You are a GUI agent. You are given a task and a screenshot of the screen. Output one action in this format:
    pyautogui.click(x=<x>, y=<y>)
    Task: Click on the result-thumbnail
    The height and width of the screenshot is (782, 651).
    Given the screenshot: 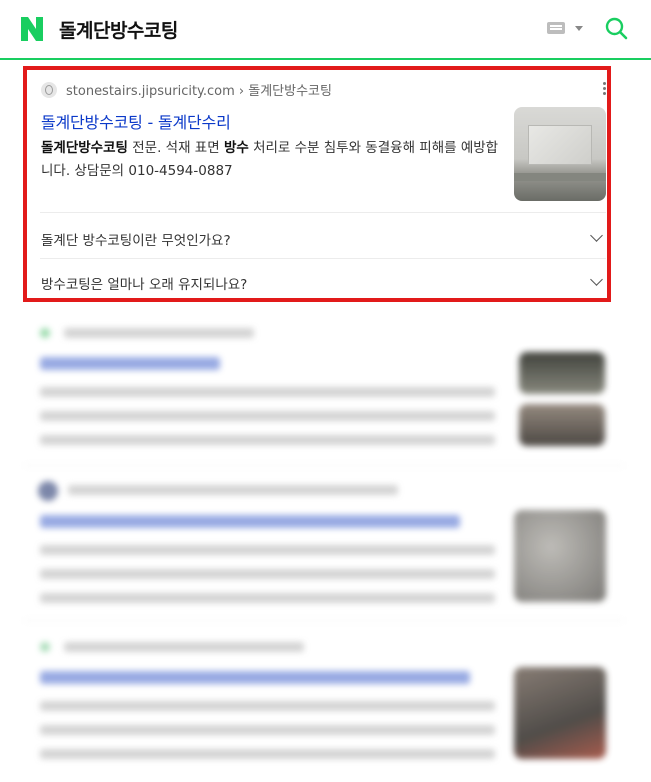 What is the action you would take?
    pyautogui.click(x=560, y=154)
    